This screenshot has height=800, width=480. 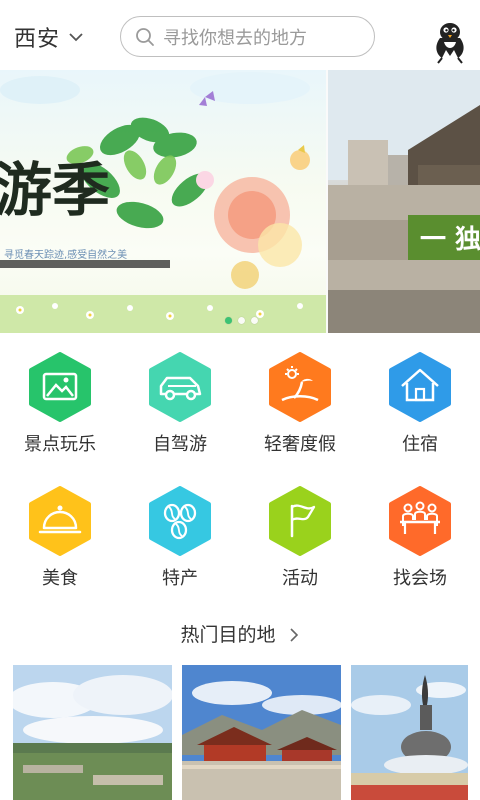 I want to click on hot-destinations-header: 热门目的地, so click(x=240, y=633).